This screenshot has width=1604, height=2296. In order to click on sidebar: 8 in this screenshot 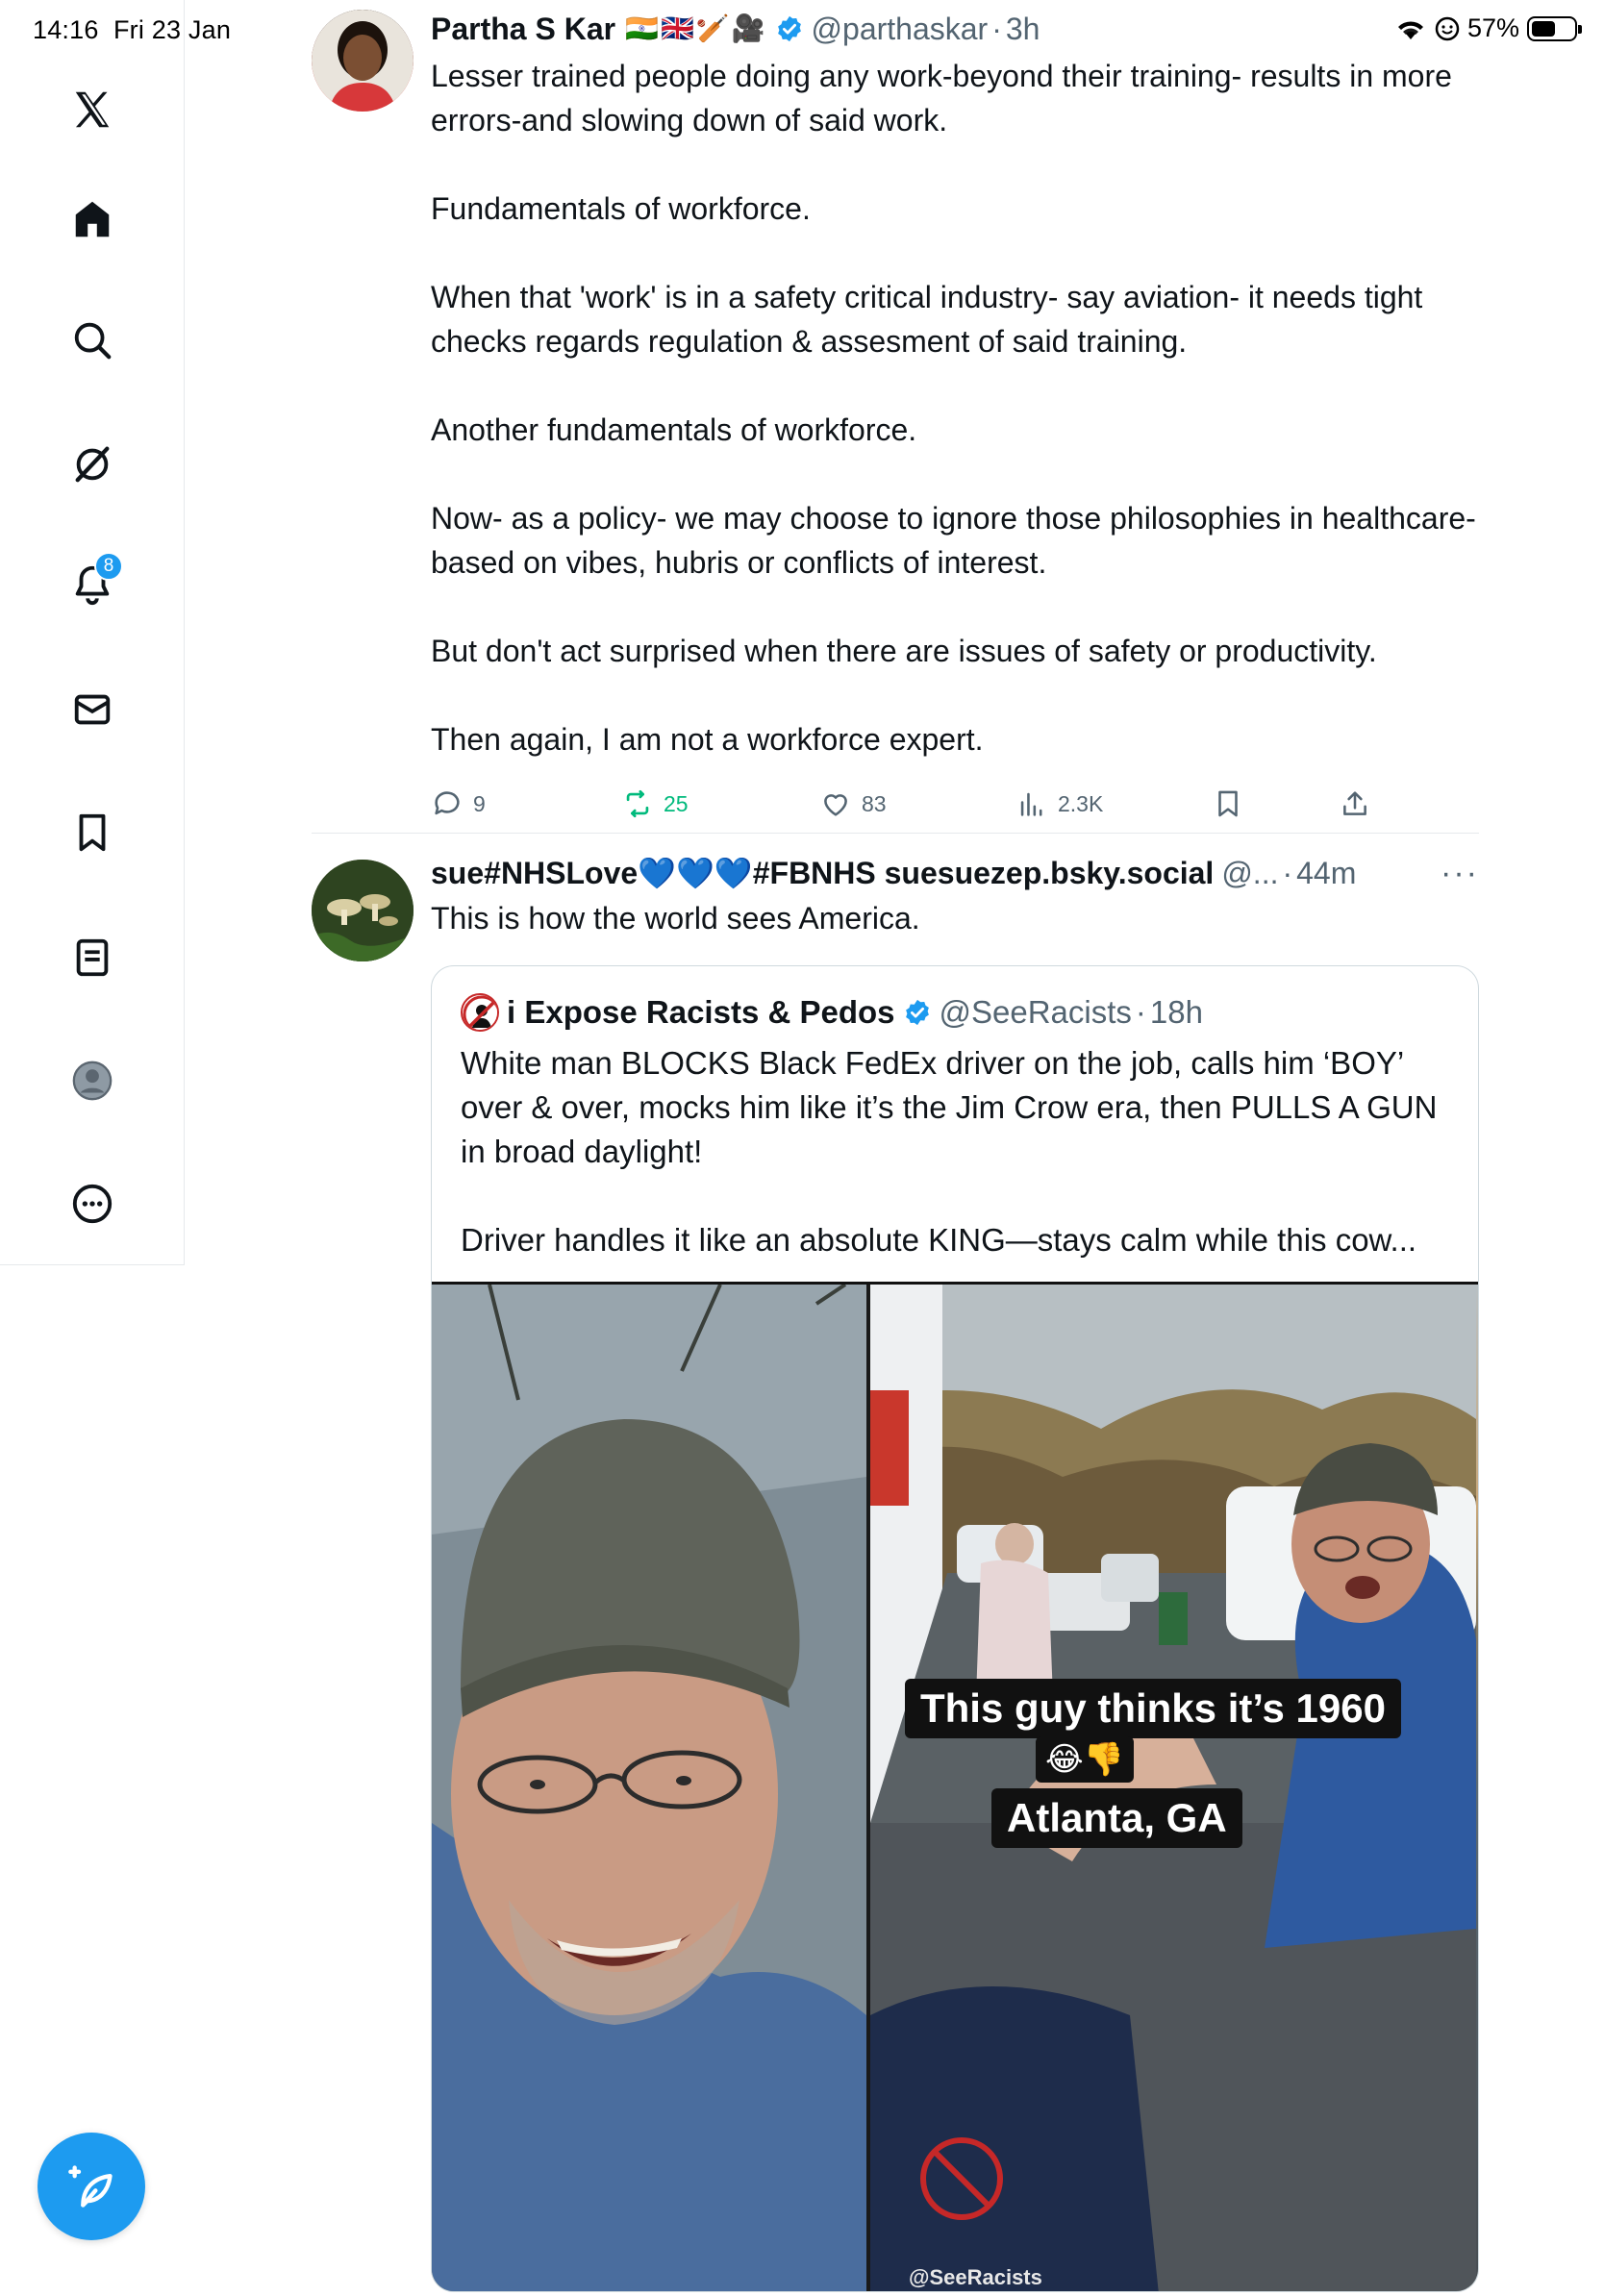, I will do `click(92, 632)`.